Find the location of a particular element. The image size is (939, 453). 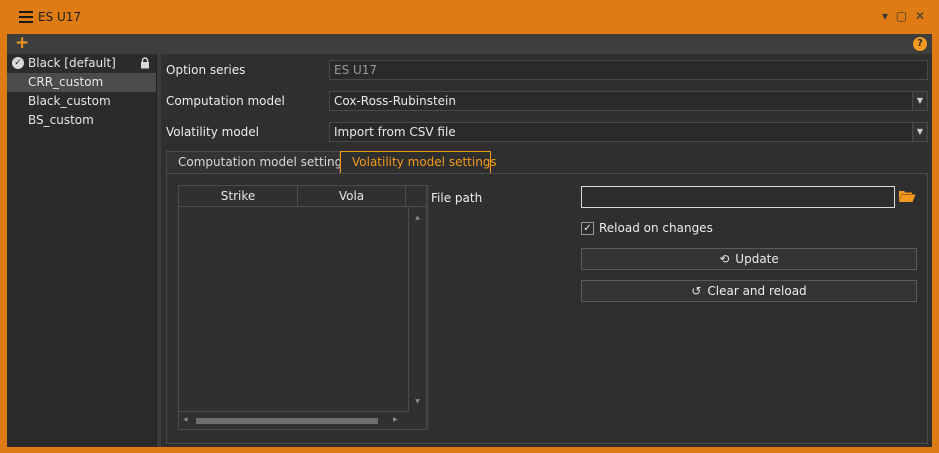

sidebar-item-black-custom: Black_custom is located at coordinates (81, 101).